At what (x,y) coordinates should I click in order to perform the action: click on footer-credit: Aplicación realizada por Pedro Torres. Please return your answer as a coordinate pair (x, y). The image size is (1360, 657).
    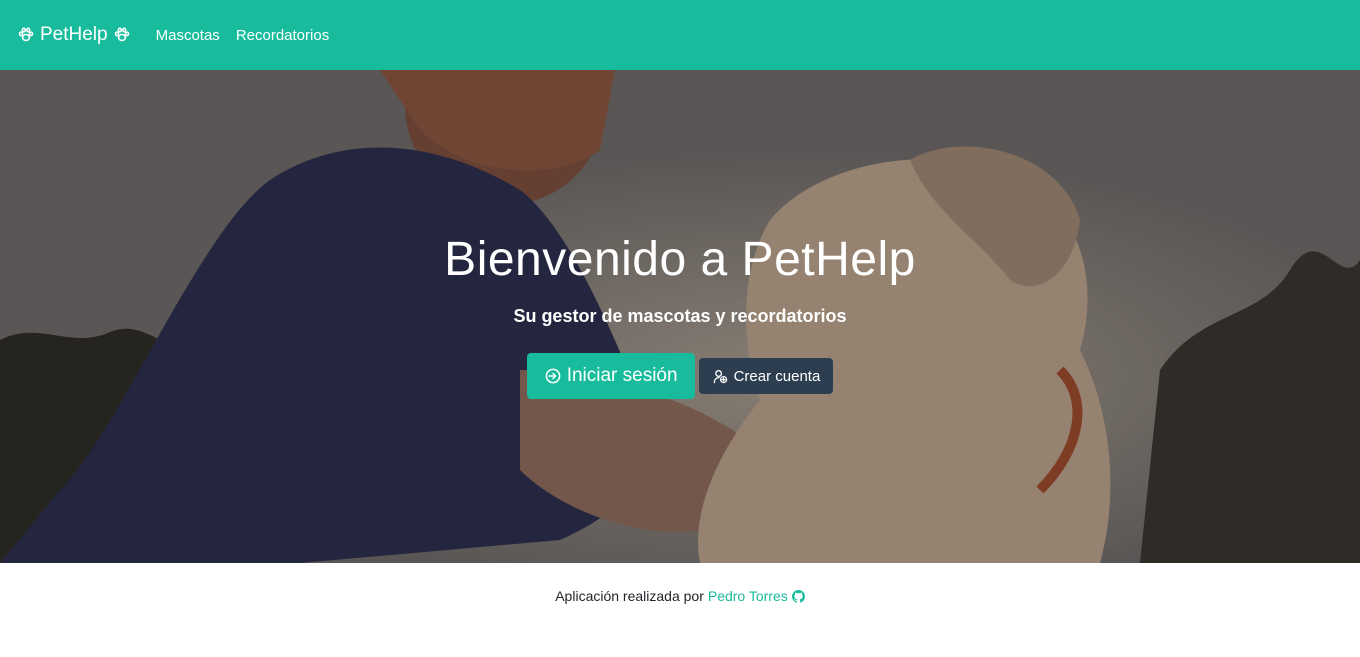
    Looking at the image, I should click on (680, 596).